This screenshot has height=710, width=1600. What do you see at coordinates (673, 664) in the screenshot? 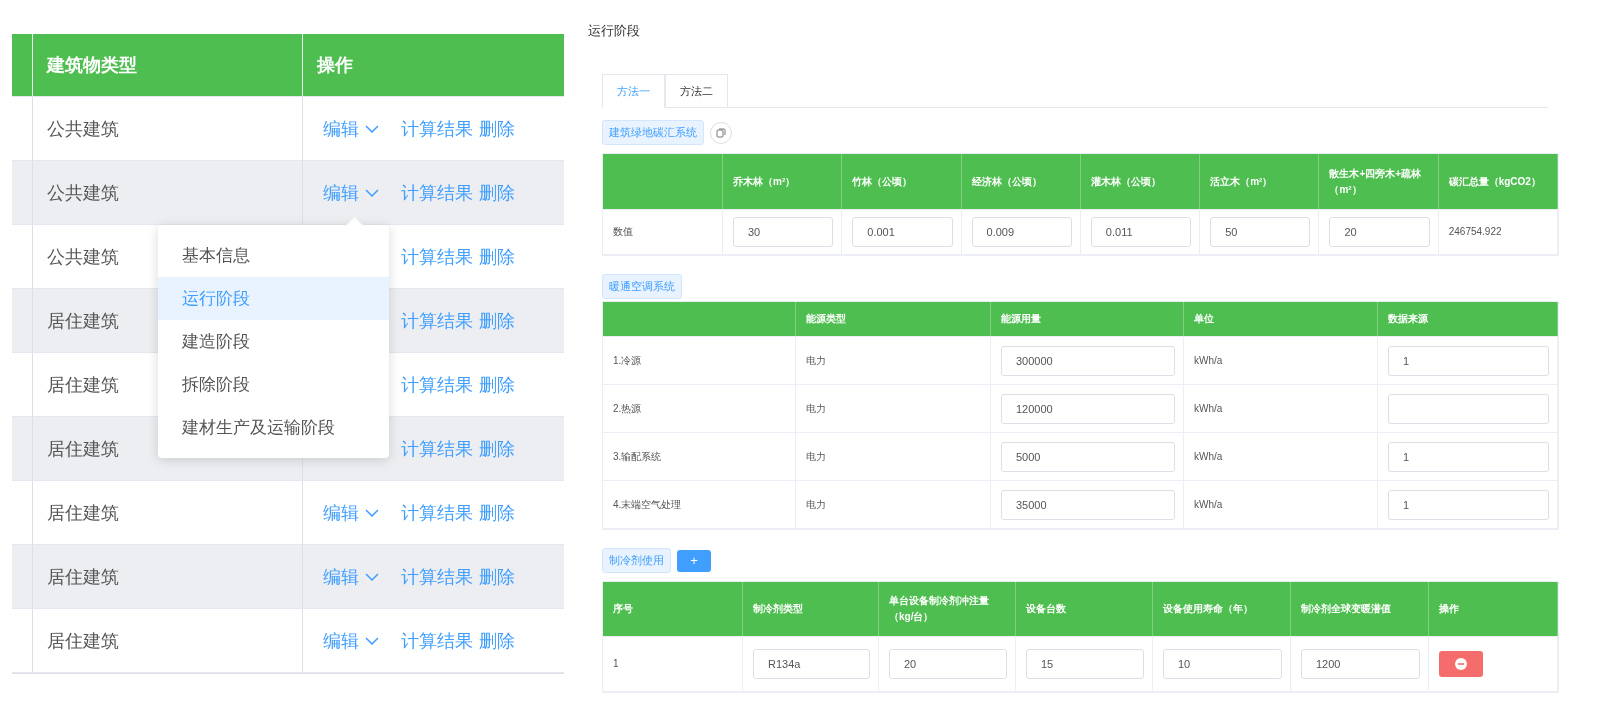
I see `table-cell: 1` at bounding box center [673, 664].